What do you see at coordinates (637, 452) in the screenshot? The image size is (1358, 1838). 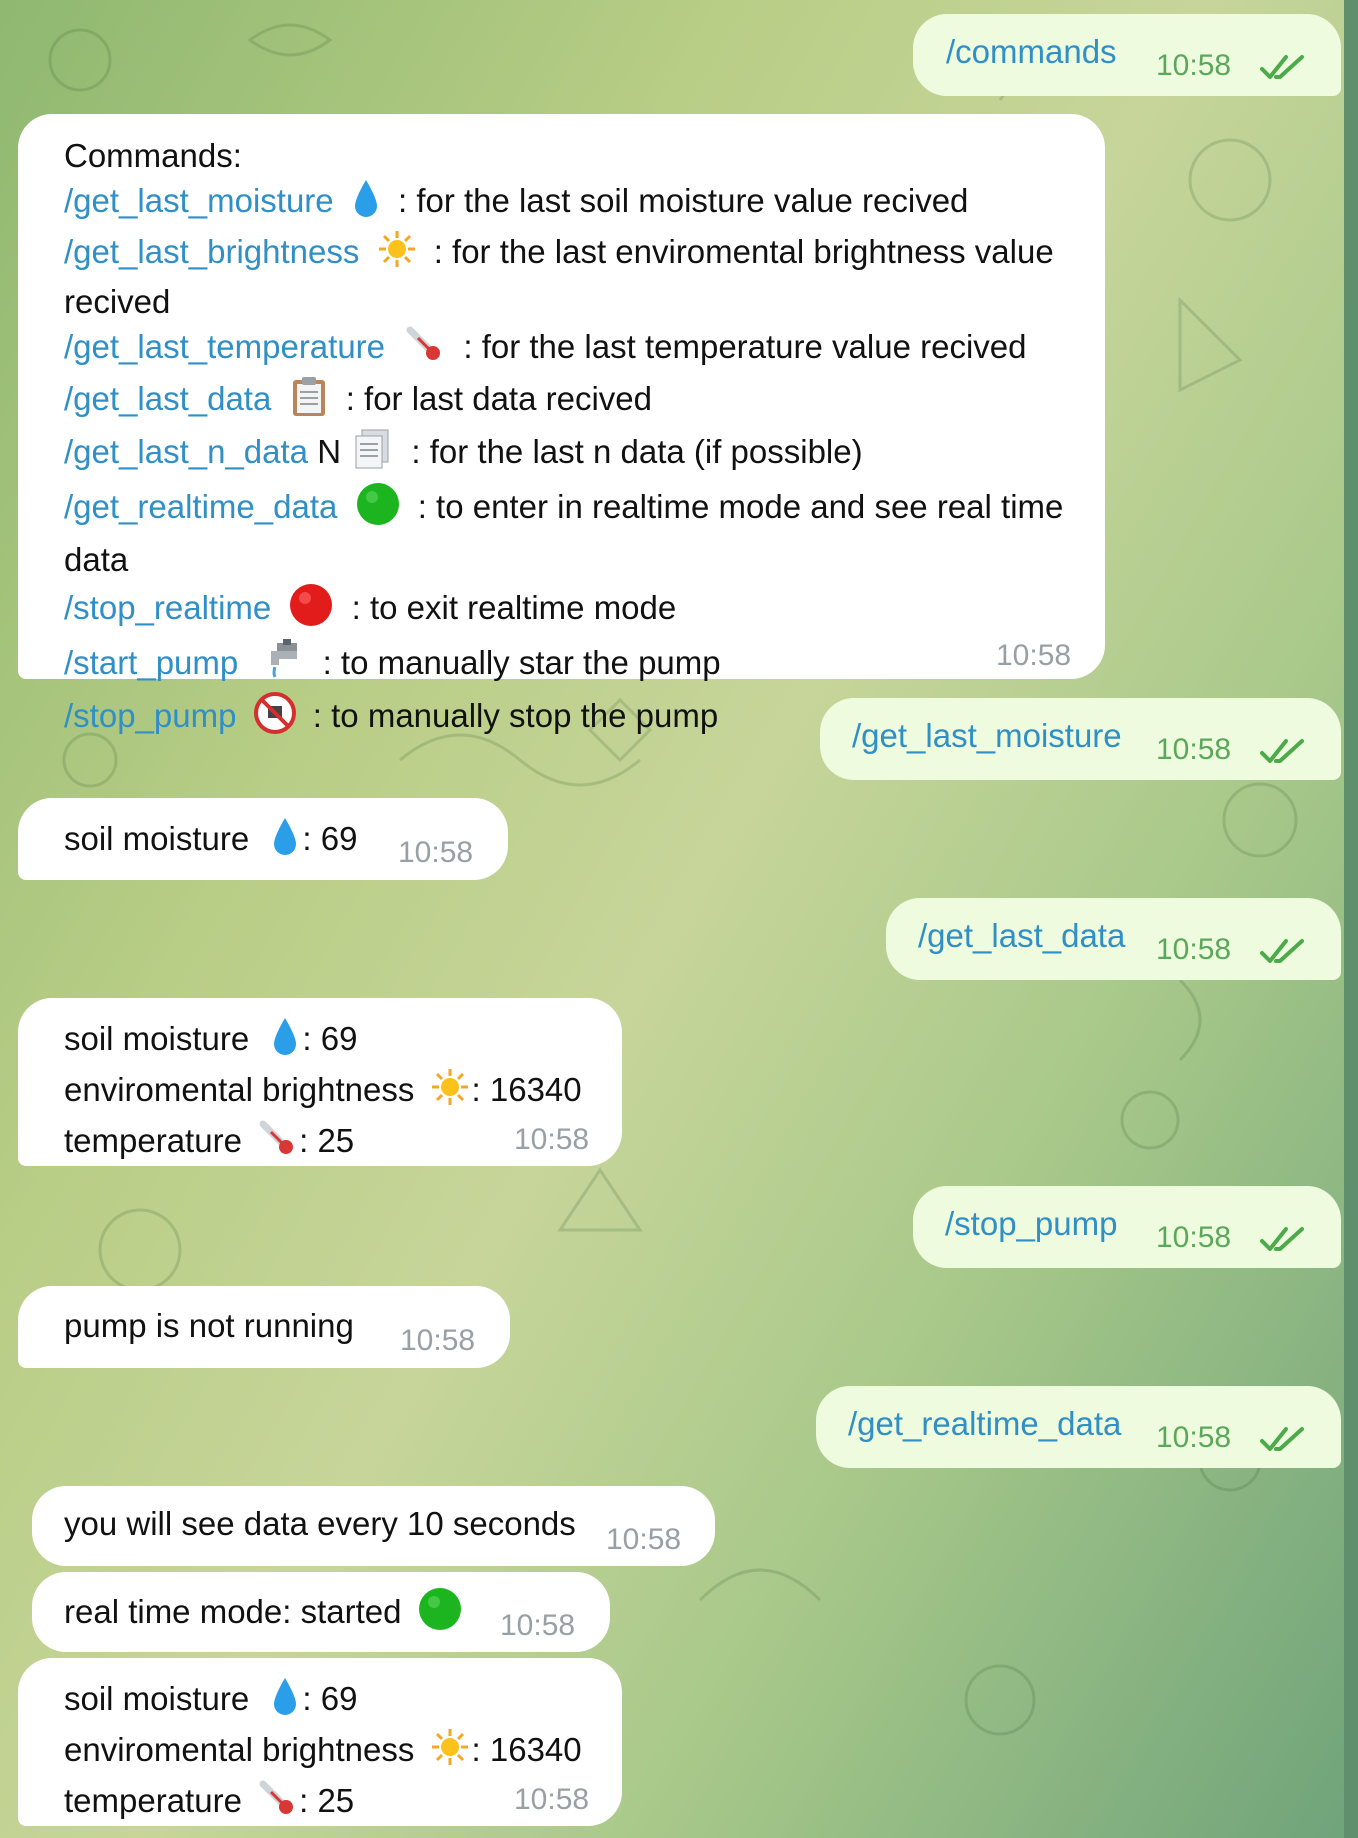 I see `command-description: : for the last n data (if possible)` at bounding box center [637, 452].